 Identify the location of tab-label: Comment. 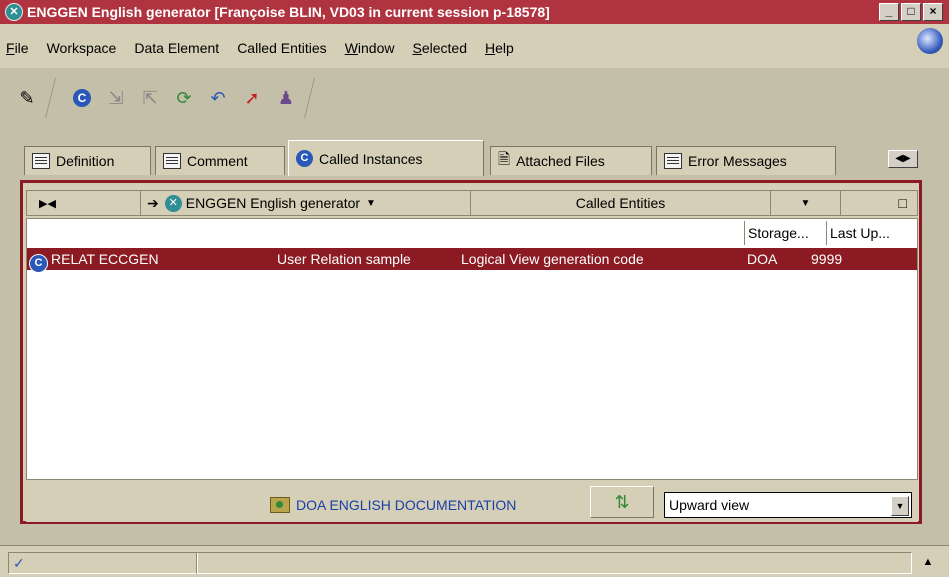
(217, 161).